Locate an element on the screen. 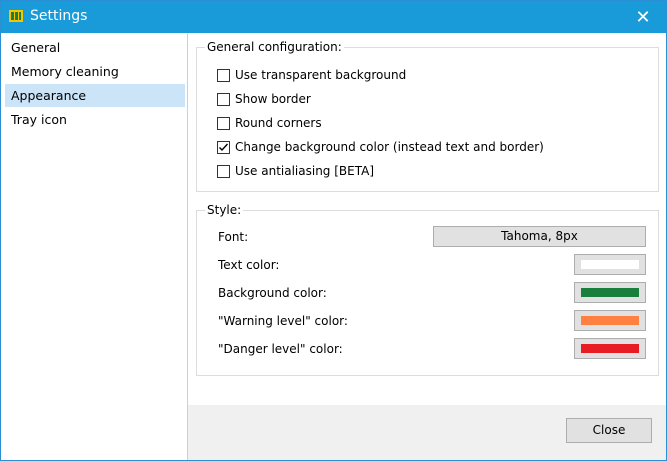 The width and height of the screenshot is (667, 461). sidebar-item-memory-cleaning: Memory cleaning is located at coordinates (95, 71).